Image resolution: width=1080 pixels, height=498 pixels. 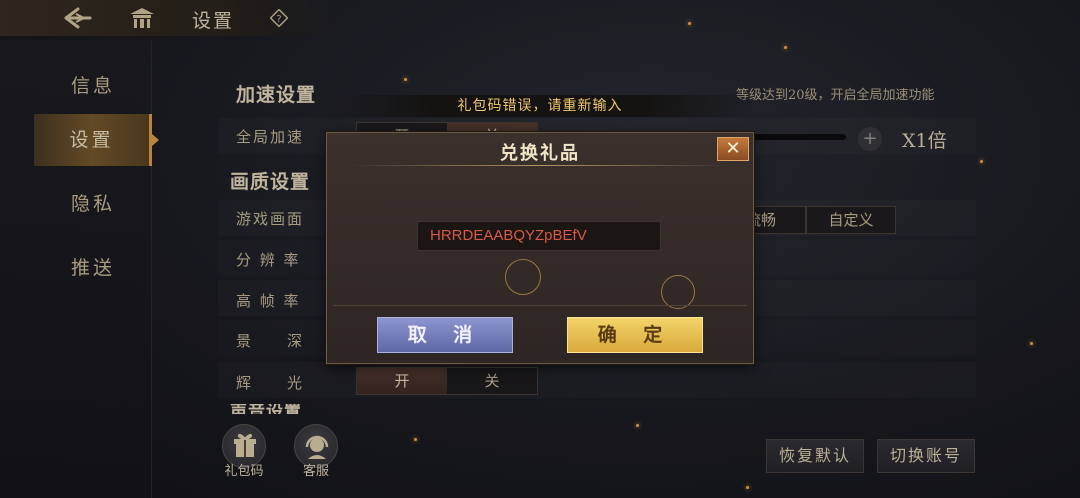 What do you see at coordinates (733, 149) in the screenshot?
I see `close-icon: ✕` at bounding box center [733, 149].